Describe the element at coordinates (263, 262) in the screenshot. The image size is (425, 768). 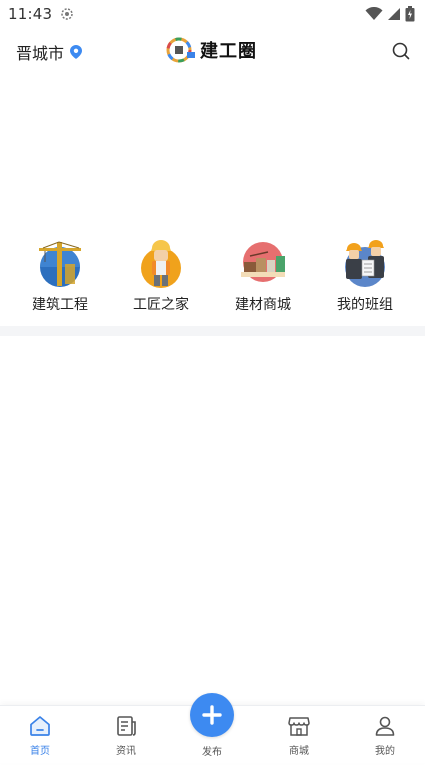
I see `materials-store-icon` at that location.